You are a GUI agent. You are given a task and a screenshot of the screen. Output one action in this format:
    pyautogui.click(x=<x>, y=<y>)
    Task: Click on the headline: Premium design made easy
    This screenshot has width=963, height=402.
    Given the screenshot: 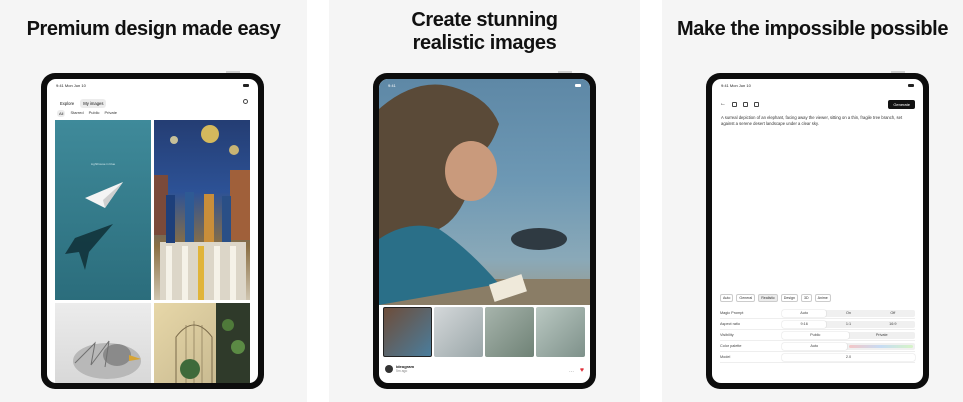 What is the action you would take?
    pyautogui.click(x=153, y=29)
    